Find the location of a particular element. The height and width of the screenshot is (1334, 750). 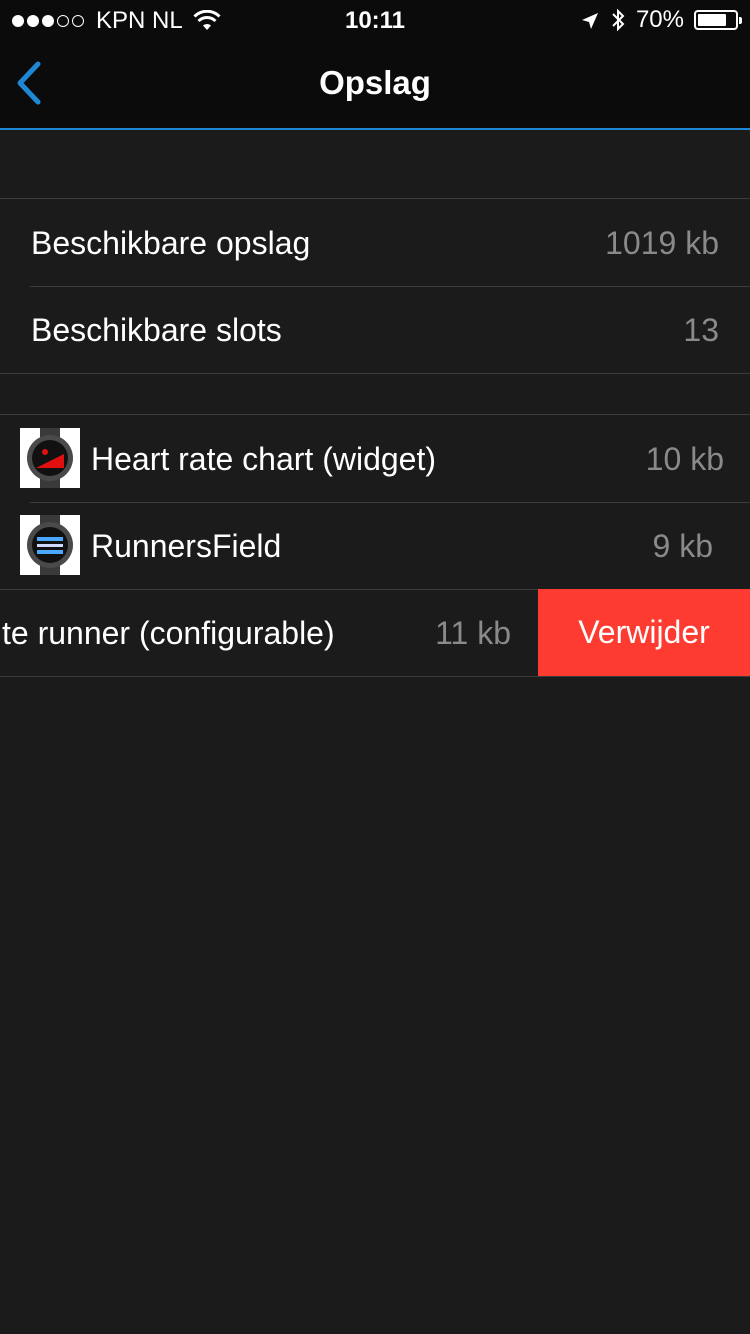

page-title: Opslag is located at coordinates (375, 82).